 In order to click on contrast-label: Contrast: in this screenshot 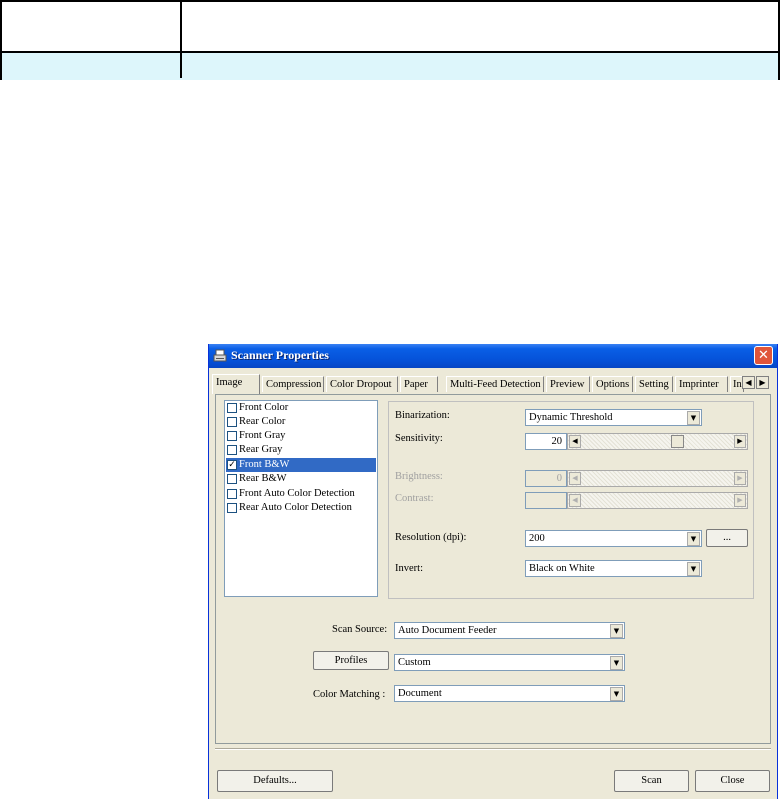, I will do `click(414, 498)`.